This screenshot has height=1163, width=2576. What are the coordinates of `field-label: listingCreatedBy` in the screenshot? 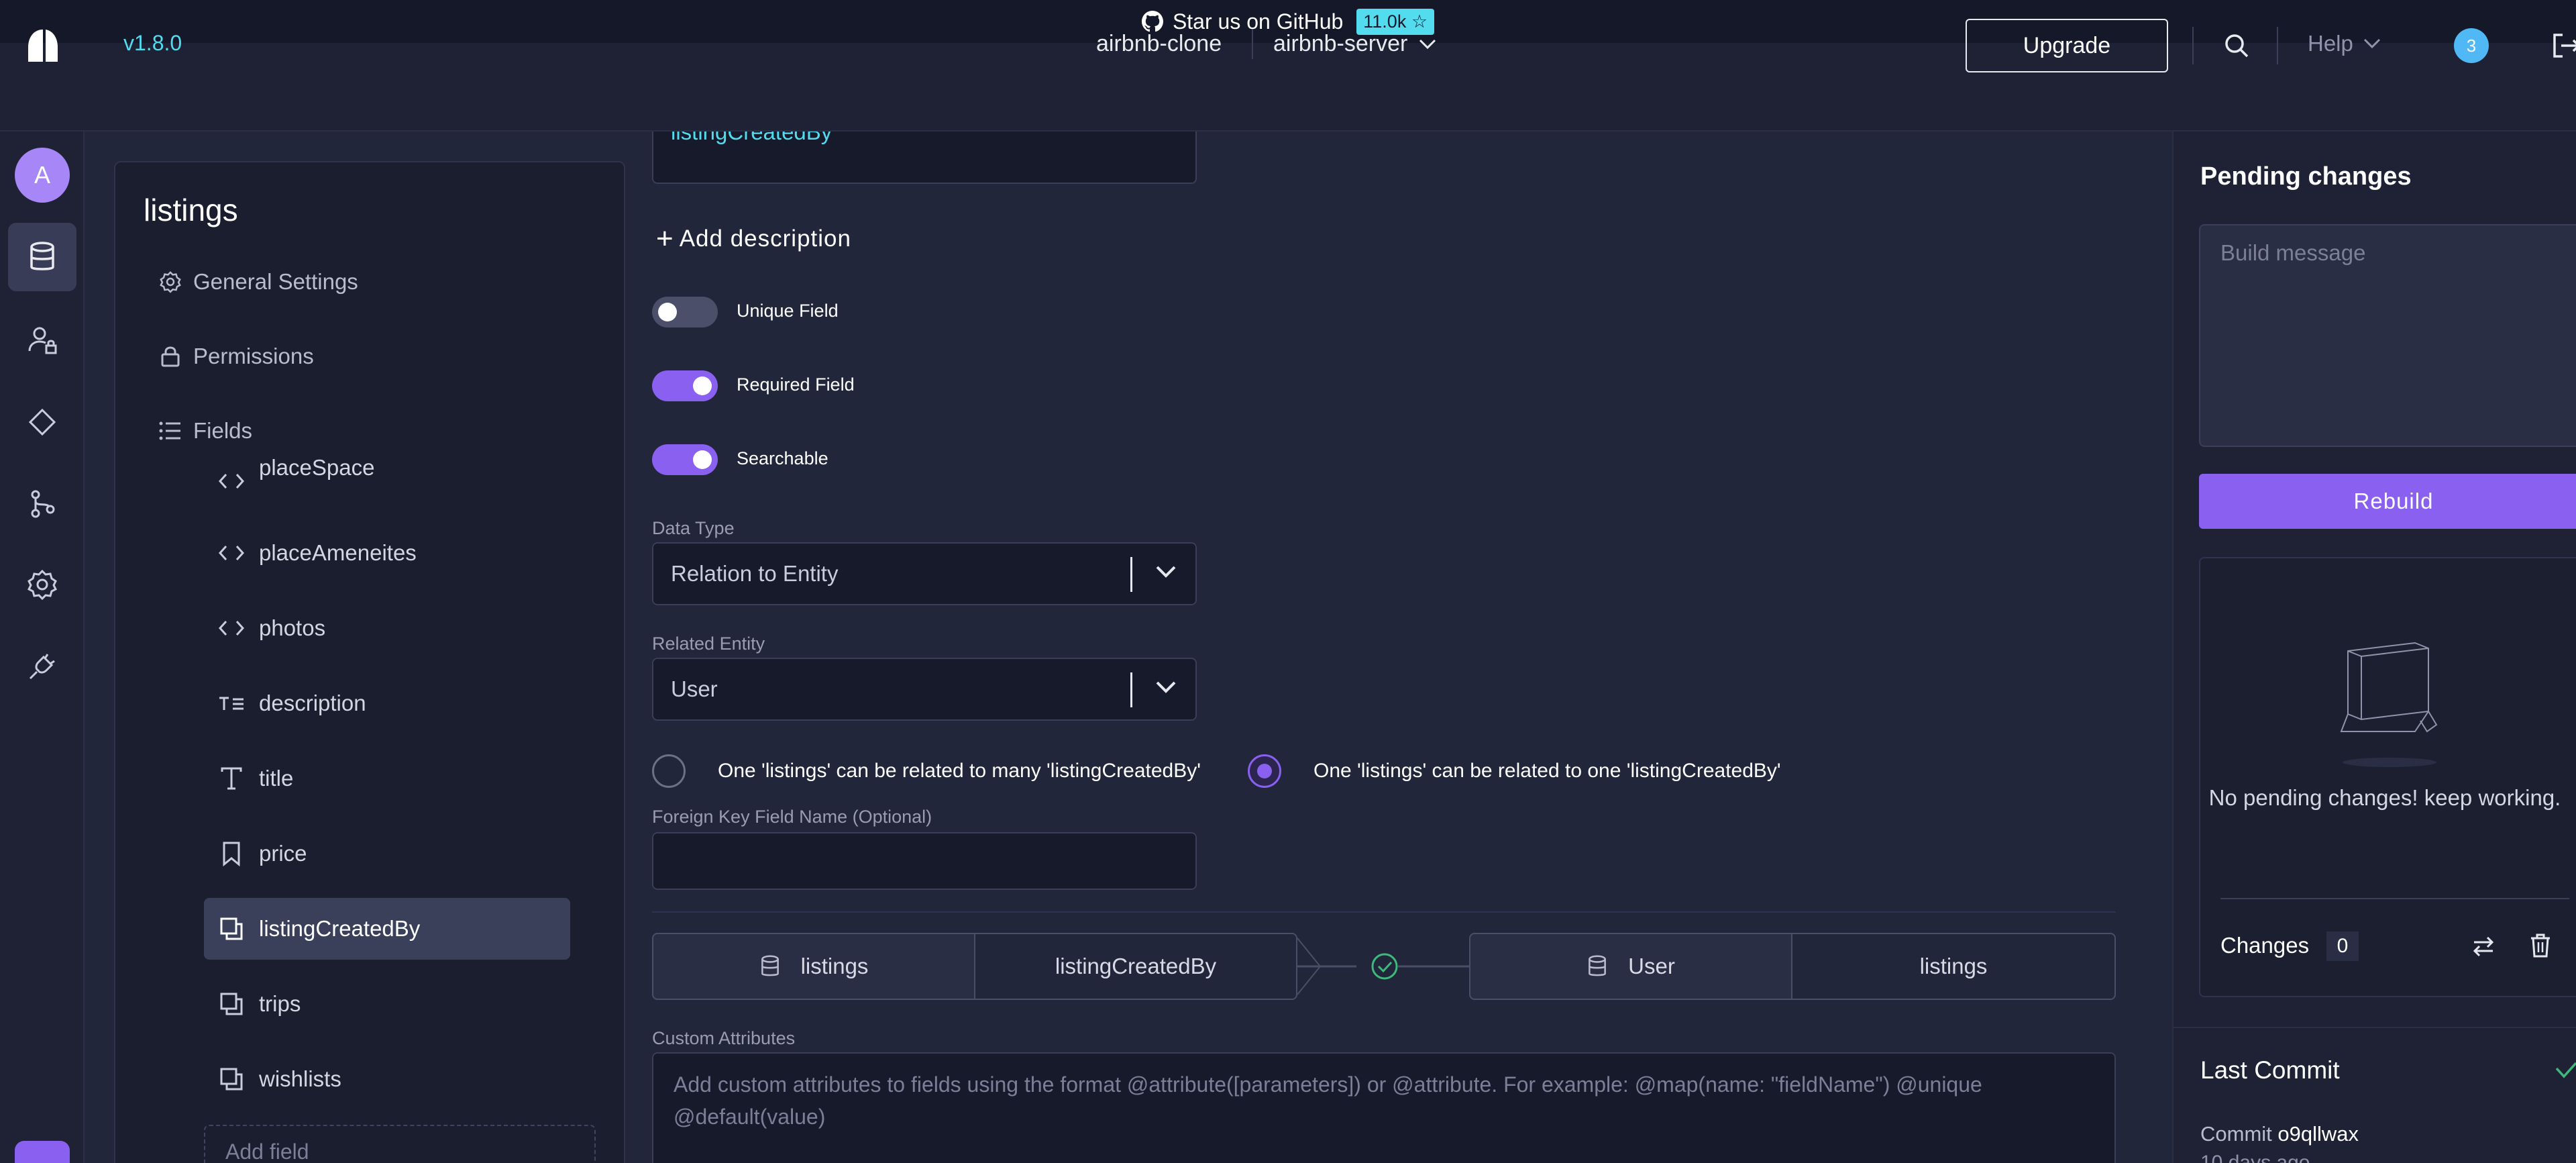 It's located at (340, 928).